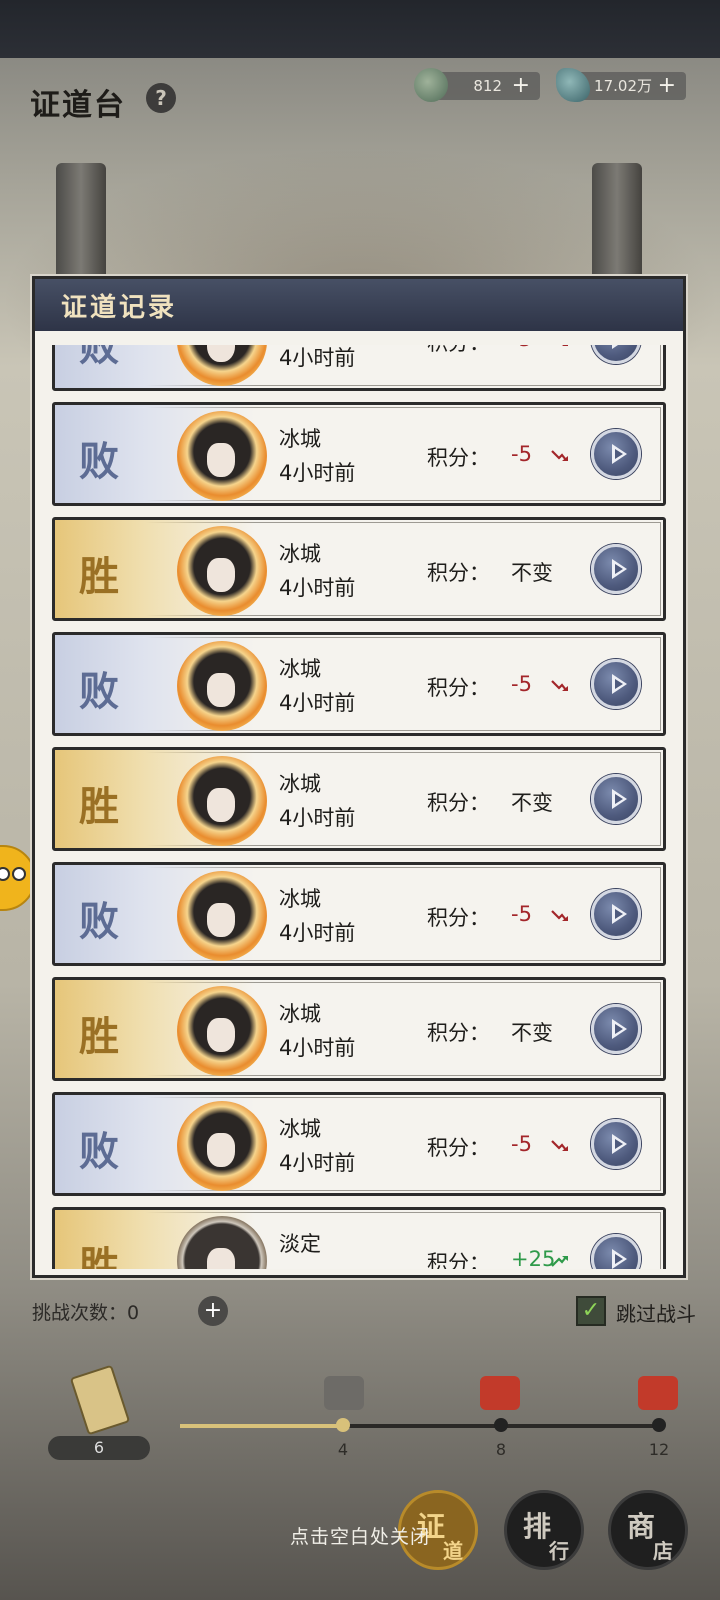 The height and width of the screenshot is (1600, 720). Describe the element at coordinates (19, 874) in the screenshot. I see `mascot-eye-right` at that location.